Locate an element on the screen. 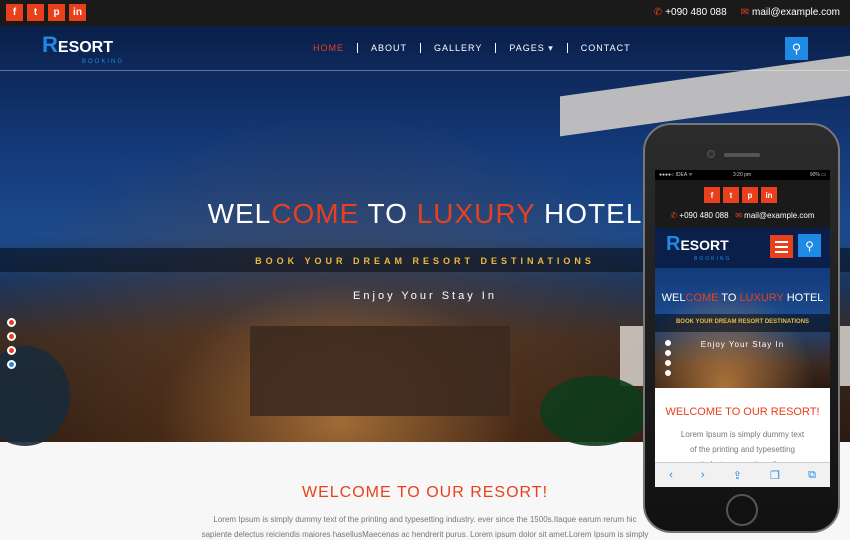 This screenshot has width=850, height=540. social-links: f t p in is located at coordinates (46, 12).